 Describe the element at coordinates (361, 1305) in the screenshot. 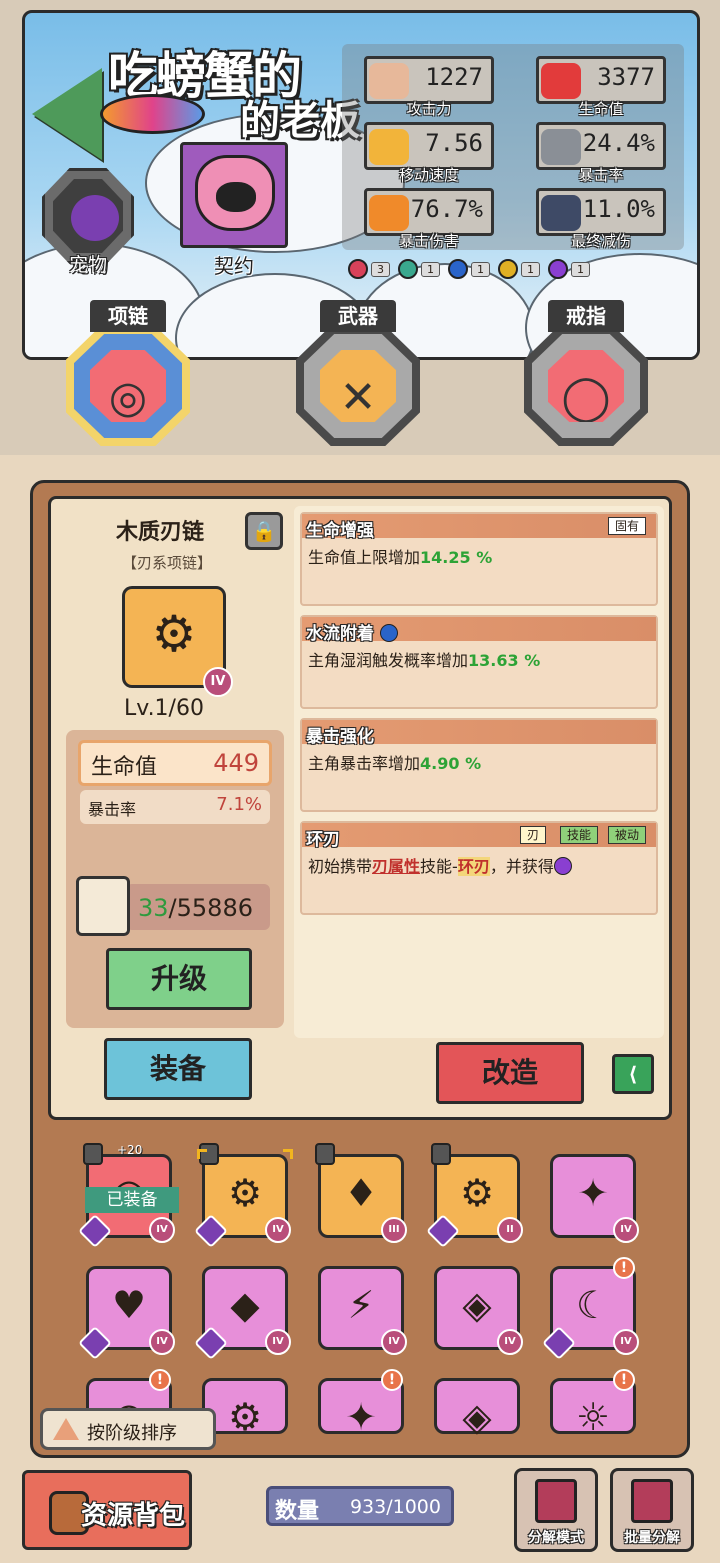

I see `necklace-icon: ⚡` at that location.